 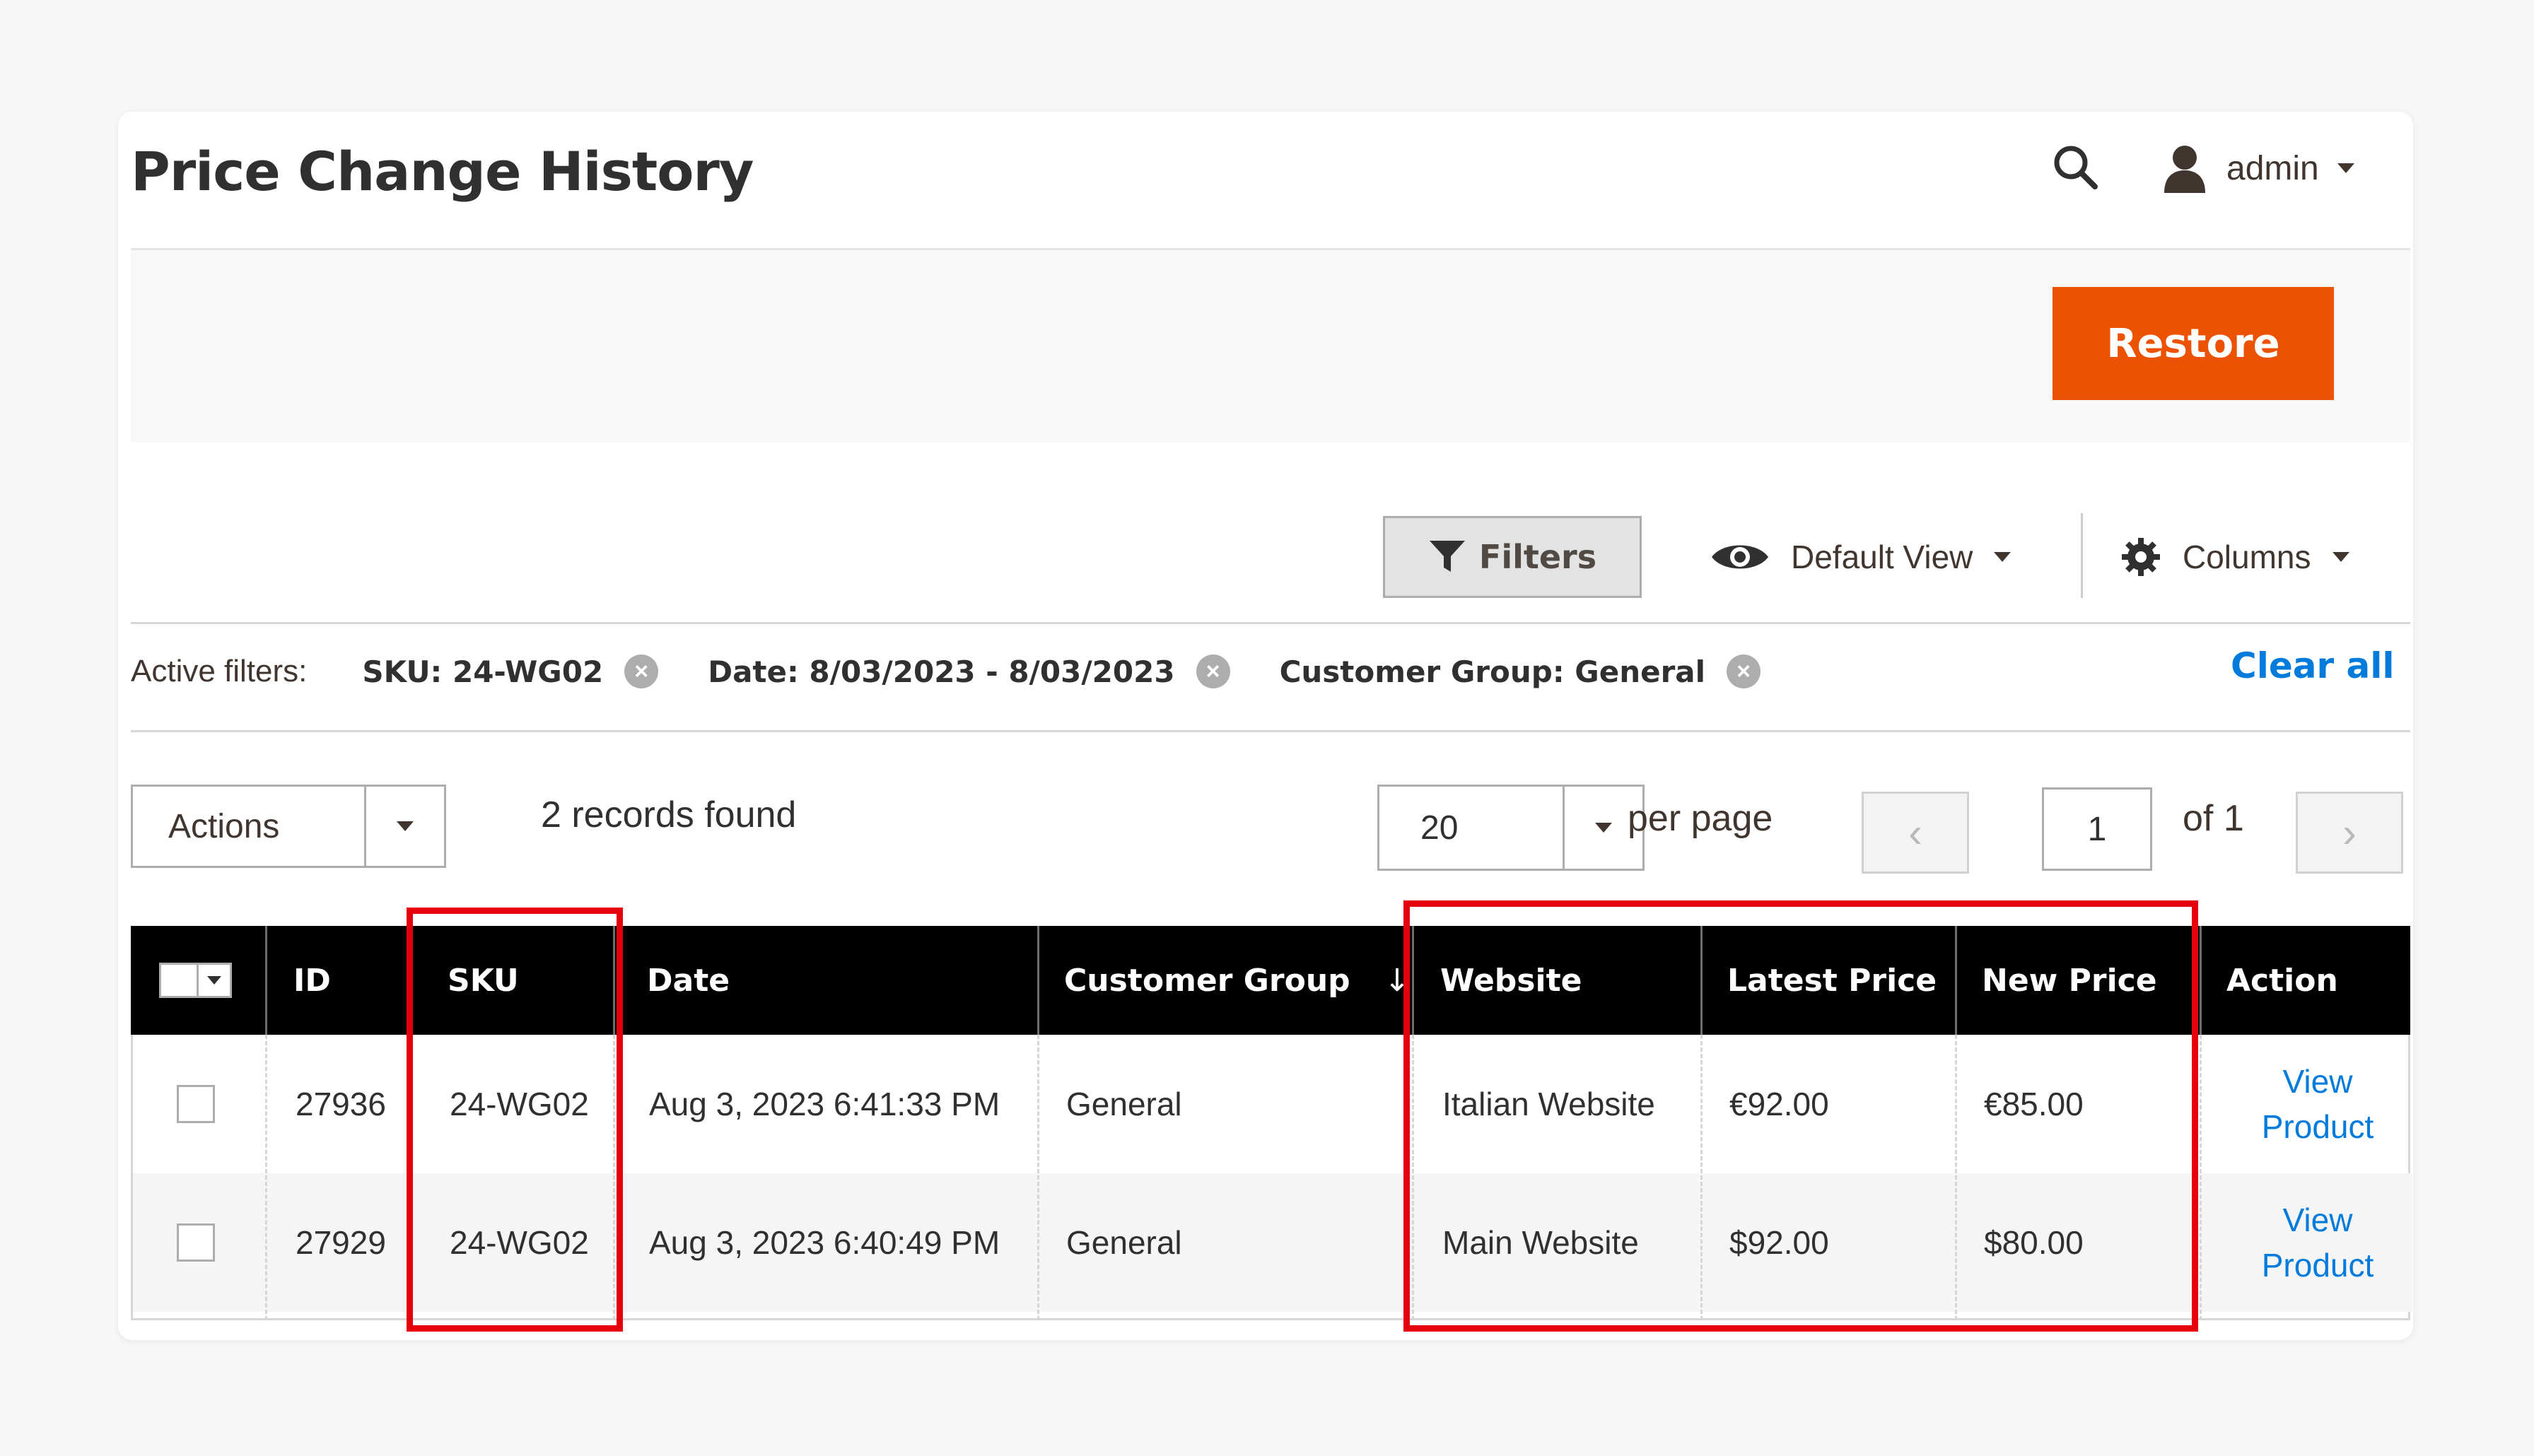 What do you see at coordinates (1740, 557) in the screenshot?
I see `eye-icon` at bounding box center [1740, 557].